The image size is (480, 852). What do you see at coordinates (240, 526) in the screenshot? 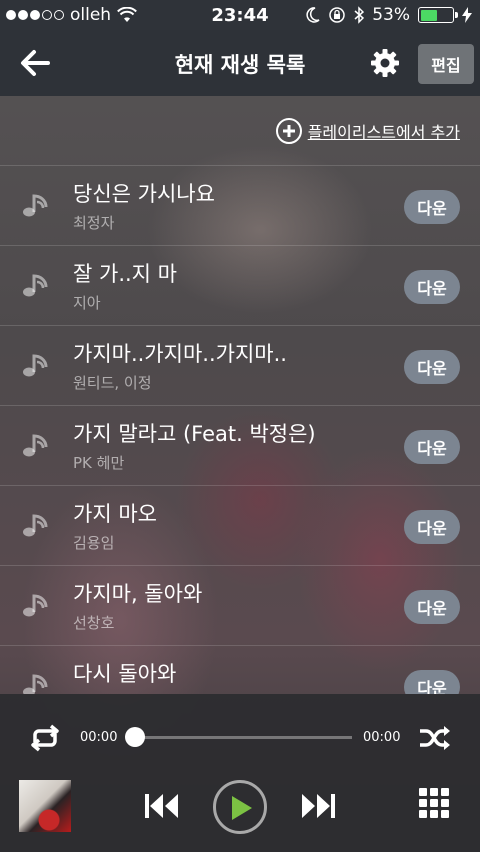
I see `song-row: 가지 마오김용임 다운` at bounding box center [240, 526].